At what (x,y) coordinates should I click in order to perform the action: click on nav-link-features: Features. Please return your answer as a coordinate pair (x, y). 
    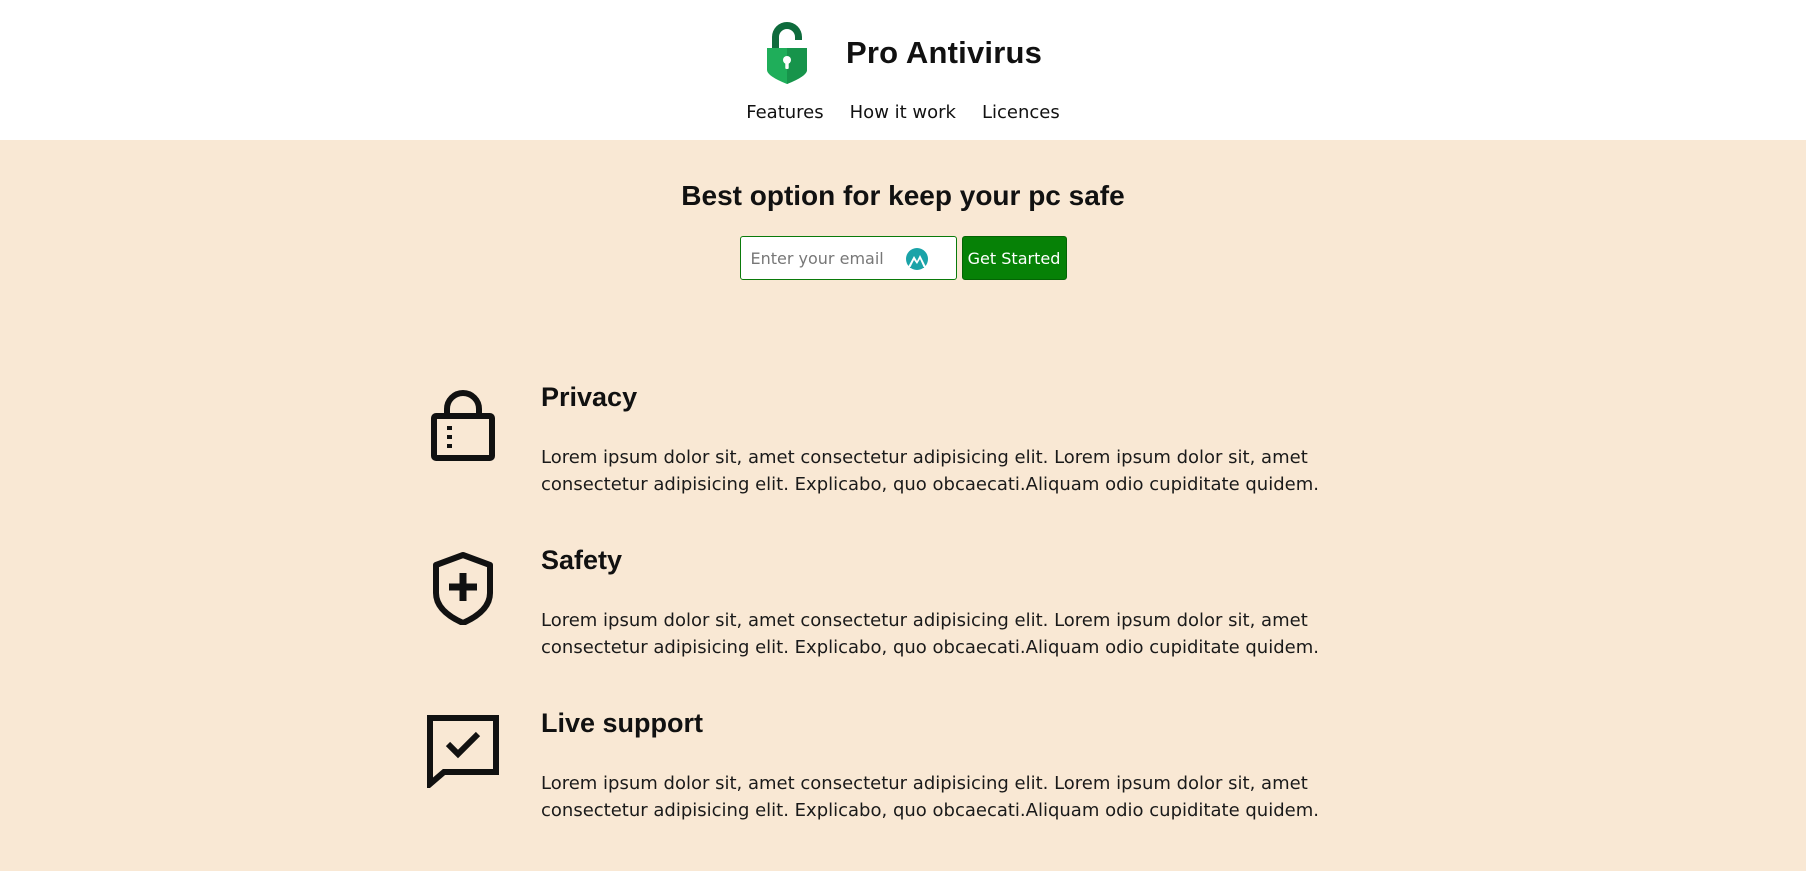
    Looking at the image, I should click on (784, 112).